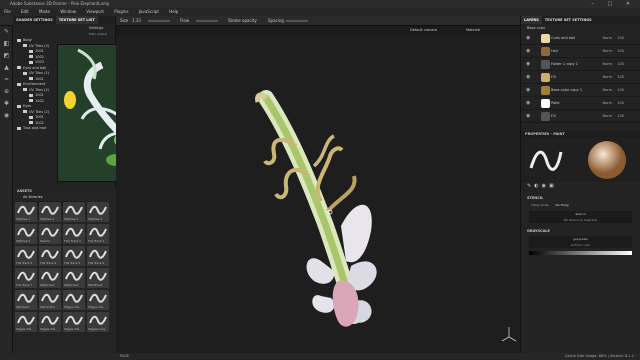  I want to click on brush-thumbnail: Wet Brush, so click(98, 278).